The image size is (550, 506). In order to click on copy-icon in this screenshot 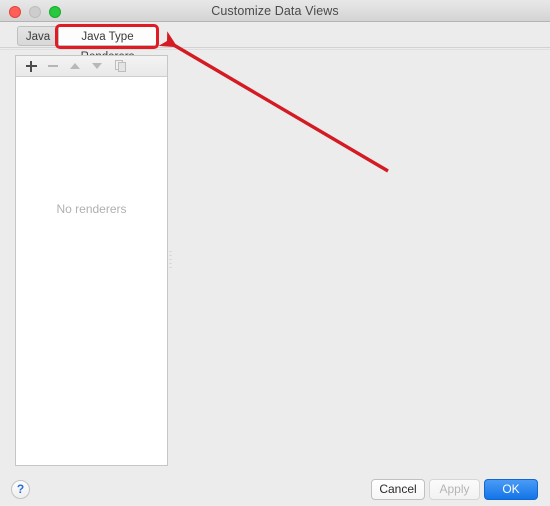, I will do `click(121, 66)`.